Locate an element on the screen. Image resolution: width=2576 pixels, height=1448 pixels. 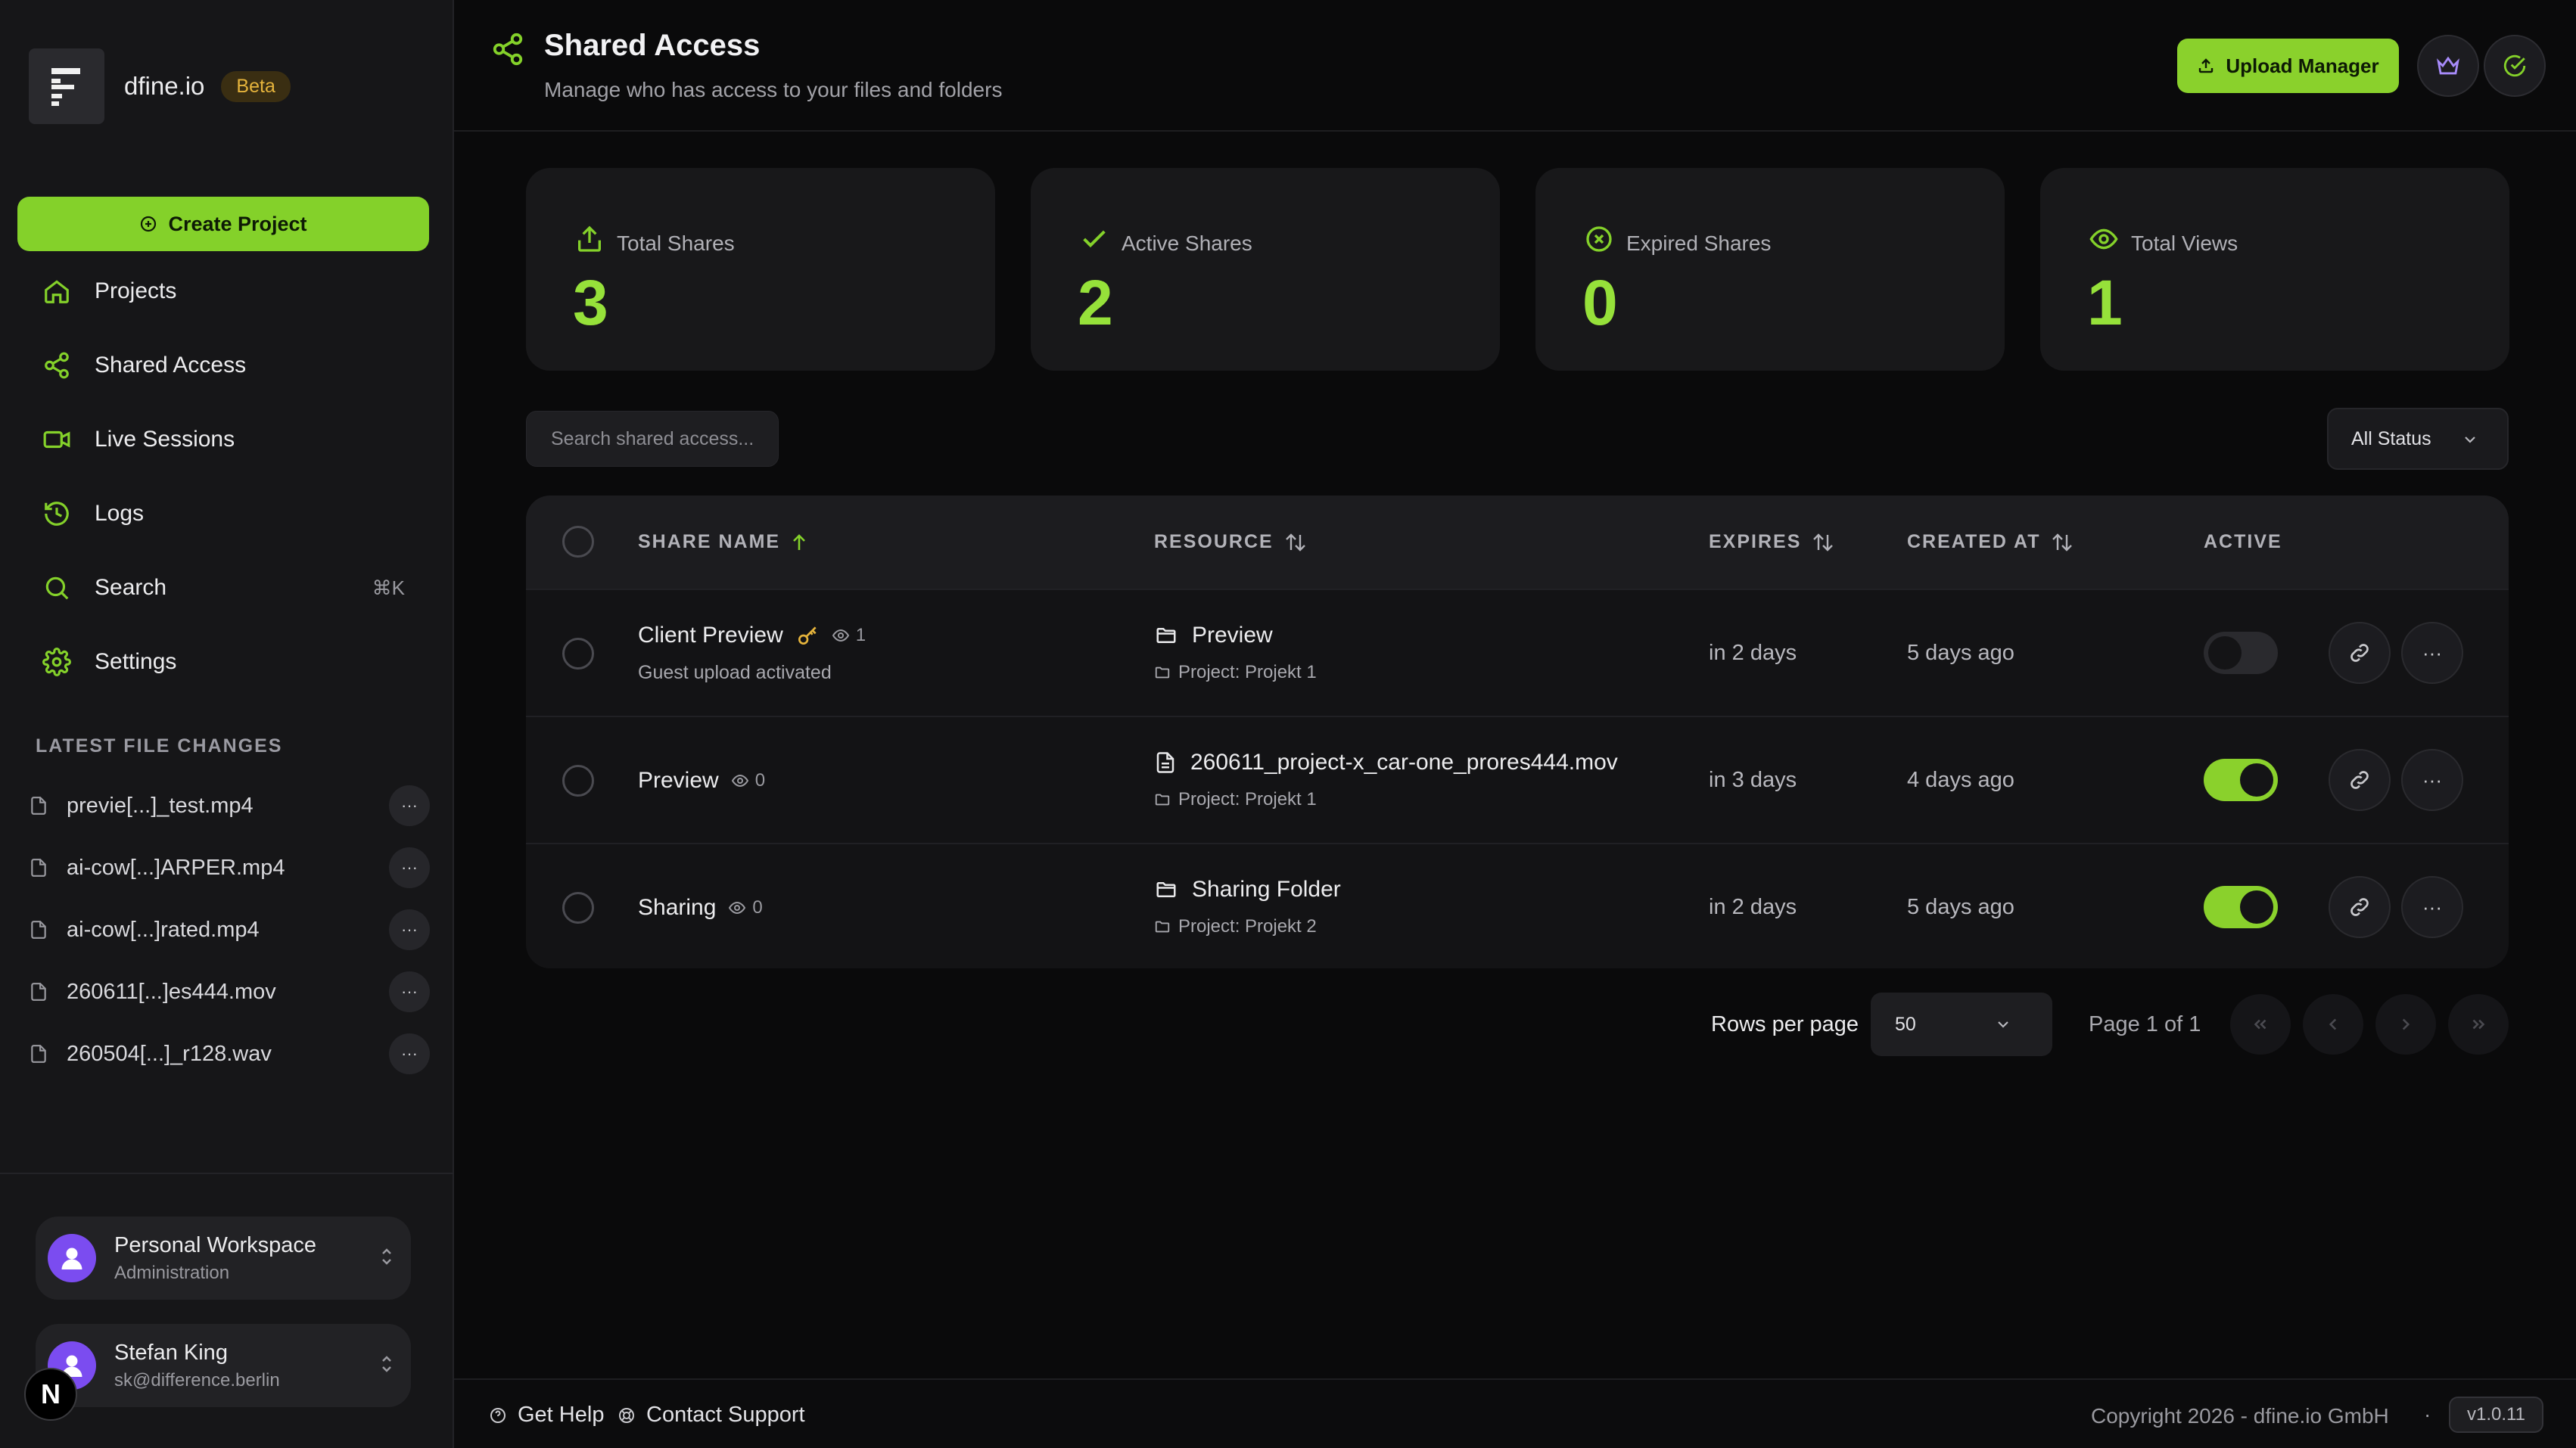
column-label: CREATED AT is located at coordinates (1974, 541).